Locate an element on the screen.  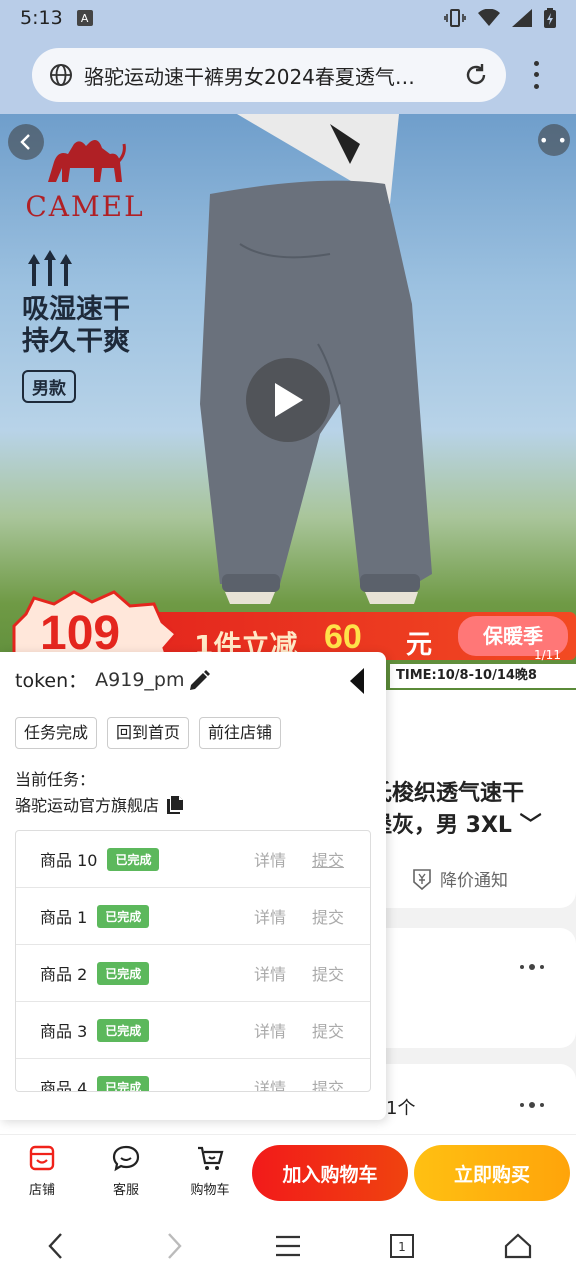
brand-logo: CAMEL is located at coordinates (85, 177).